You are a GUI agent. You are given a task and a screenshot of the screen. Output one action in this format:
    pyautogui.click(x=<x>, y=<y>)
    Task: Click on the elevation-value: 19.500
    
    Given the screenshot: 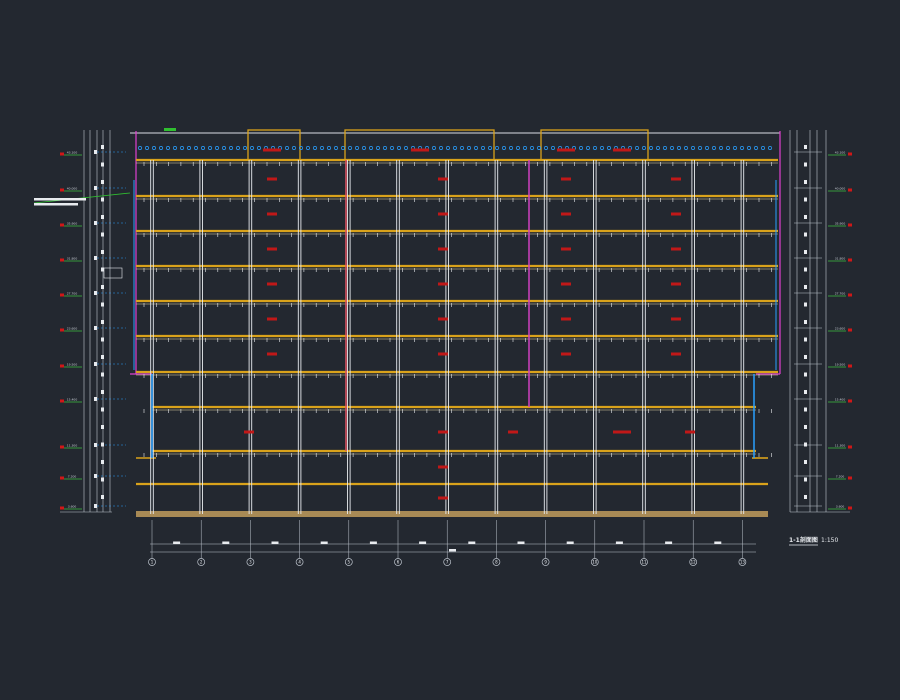 What is the action you would take?
    pyautogui.click(x=72, y=365)
    